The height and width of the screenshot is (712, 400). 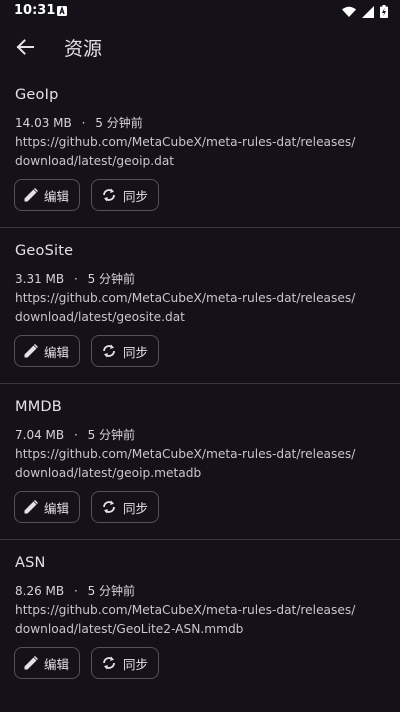 What do you see at coordinates (62, 11) in the screenshot?
I see `notification-a-icon` at bounding box center [62, 11].